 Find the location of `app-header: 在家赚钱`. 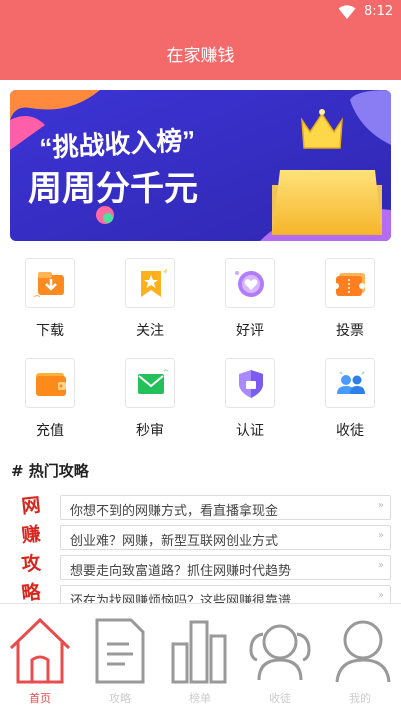

app-header: 在家赚钱 is located at coordinates (200, 52).